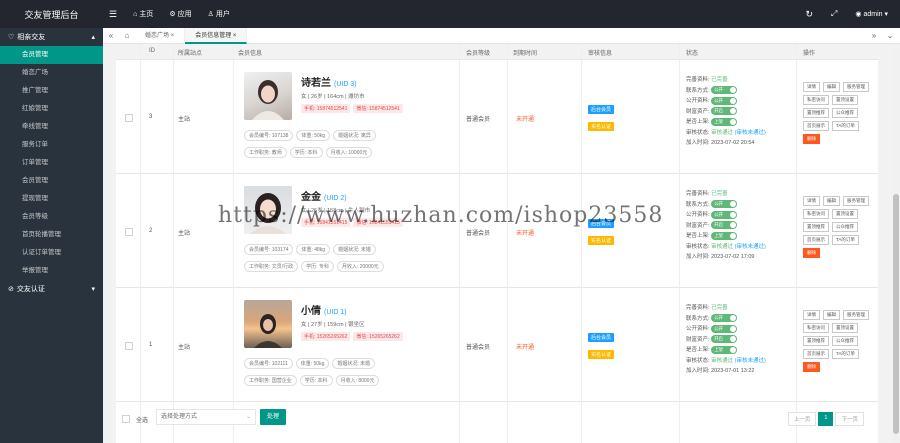 The height and width of the screenshot is (443, 900). Describe the element at coordinates (896, 314) in the screenshot. I see `scrollbar-thumb` at that location.